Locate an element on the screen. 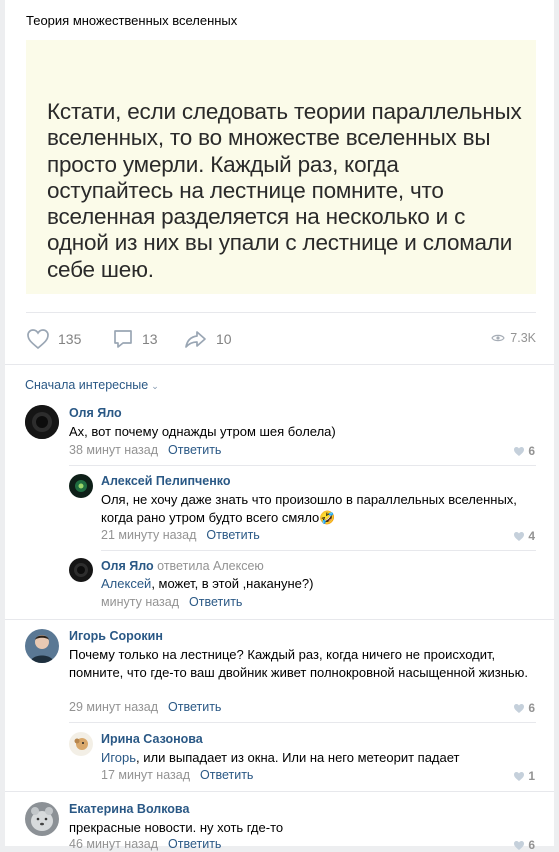 The height and width of the screenshot is (852, 559). comments-sort-label: Сначала интересные is located at coordinates (87, 385).